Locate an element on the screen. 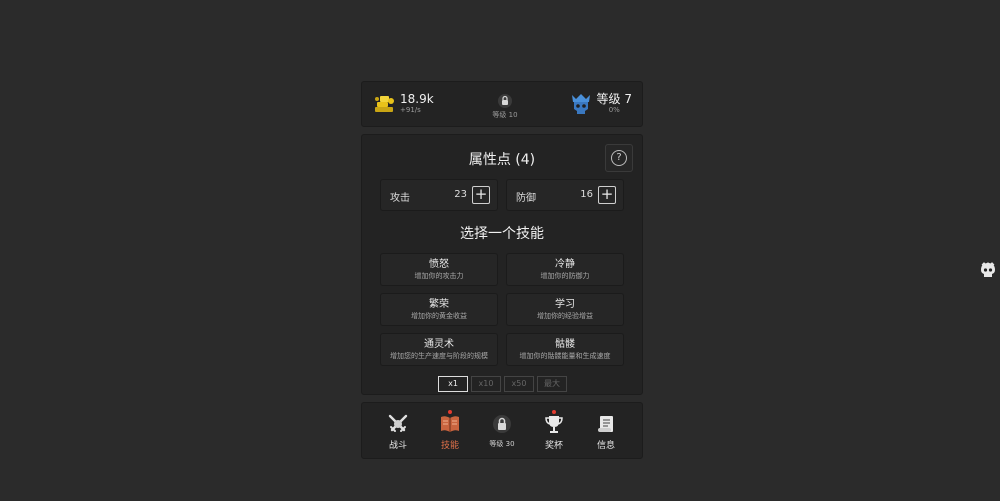 The image size is (1000, 501). skill-name: 愤怒 is located at coordinates (439, 264).